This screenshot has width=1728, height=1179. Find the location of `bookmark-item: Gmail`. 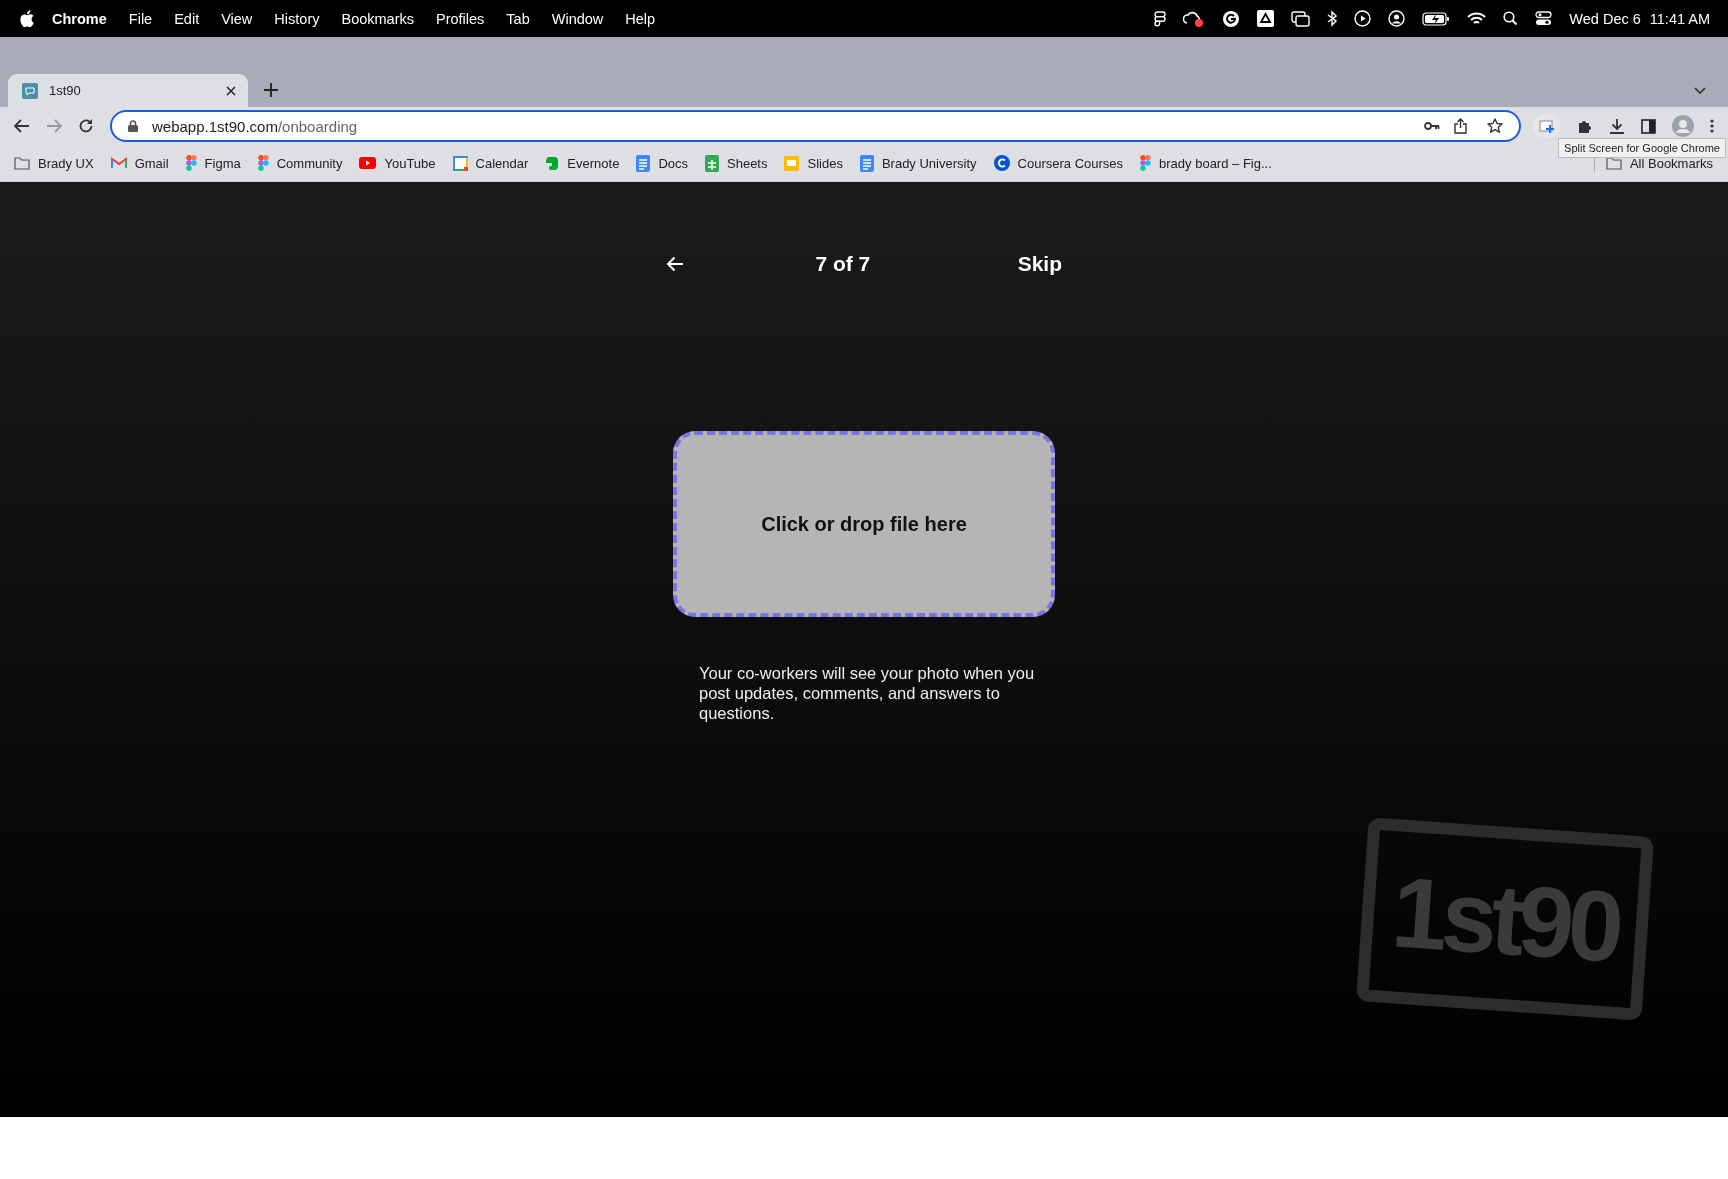

bookmark-item: Gmail is located at coordinates (139, 163).